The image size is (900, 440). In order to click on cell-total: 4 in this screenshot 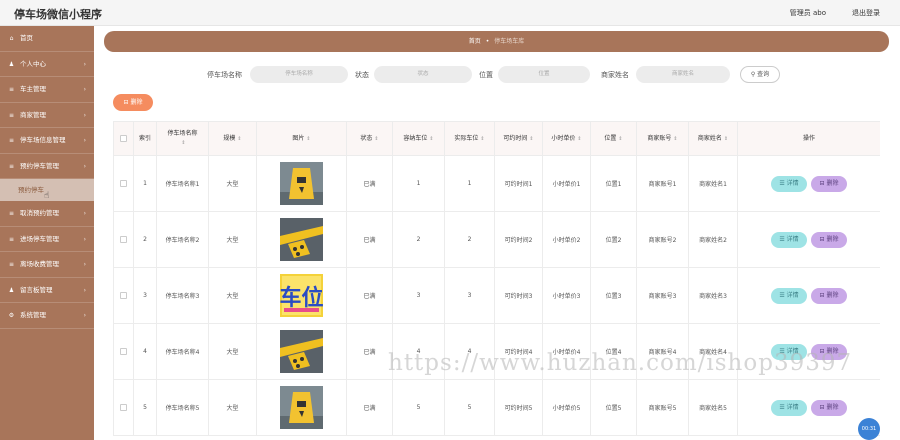, I will do `click(418, 351)`.